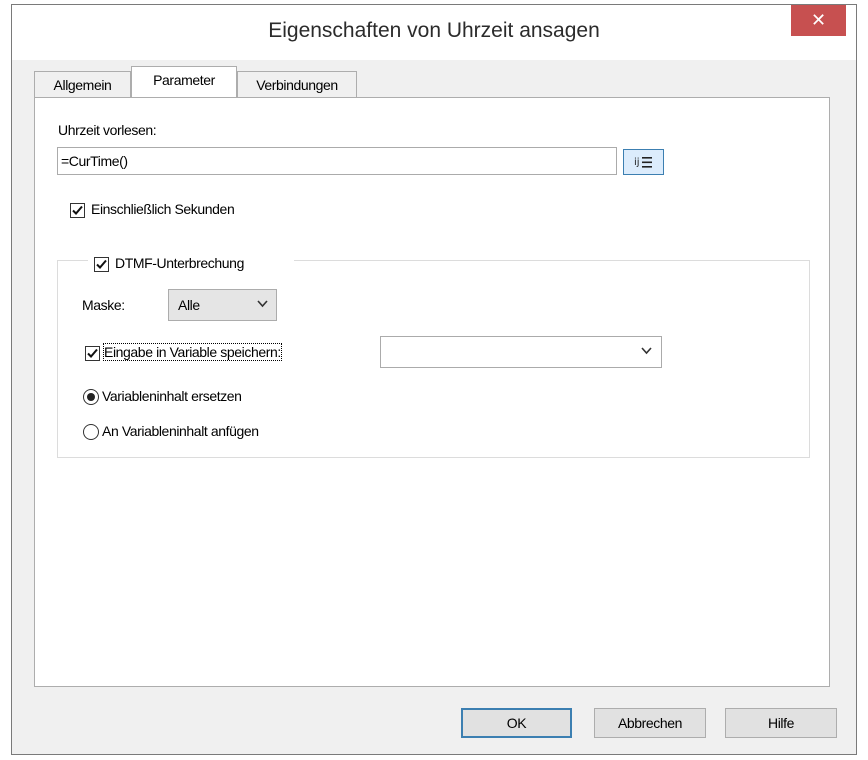 This screenshot has height=760, width=868. I want to click on tab-allgemein: Allgemein, so click(82, 84).